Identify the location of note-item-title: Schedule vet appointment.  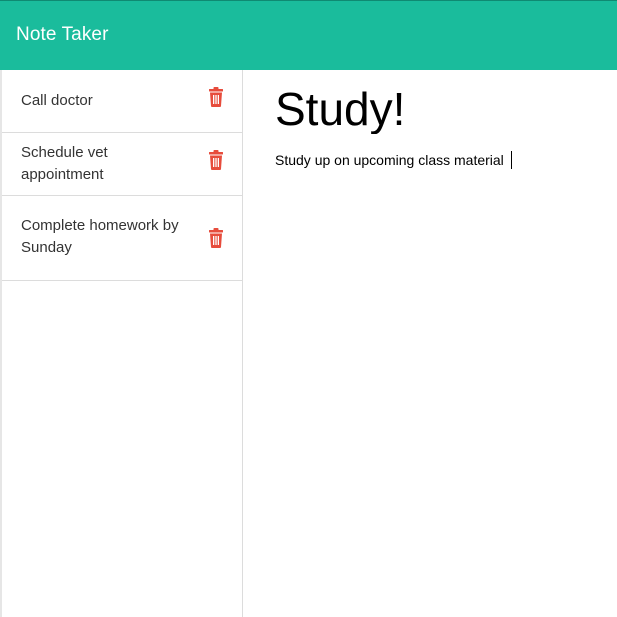
(64, 163).